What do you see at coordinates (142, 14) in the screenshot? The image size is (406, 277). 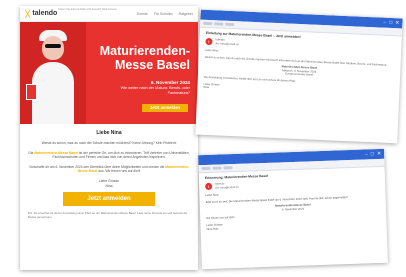 I see `nav-link-events: Events` at bounding box center [142, 14].